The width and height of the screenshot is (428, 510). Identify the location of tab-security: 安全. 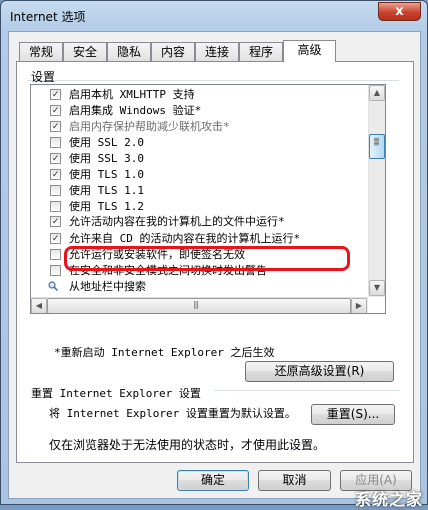
(85, 51).